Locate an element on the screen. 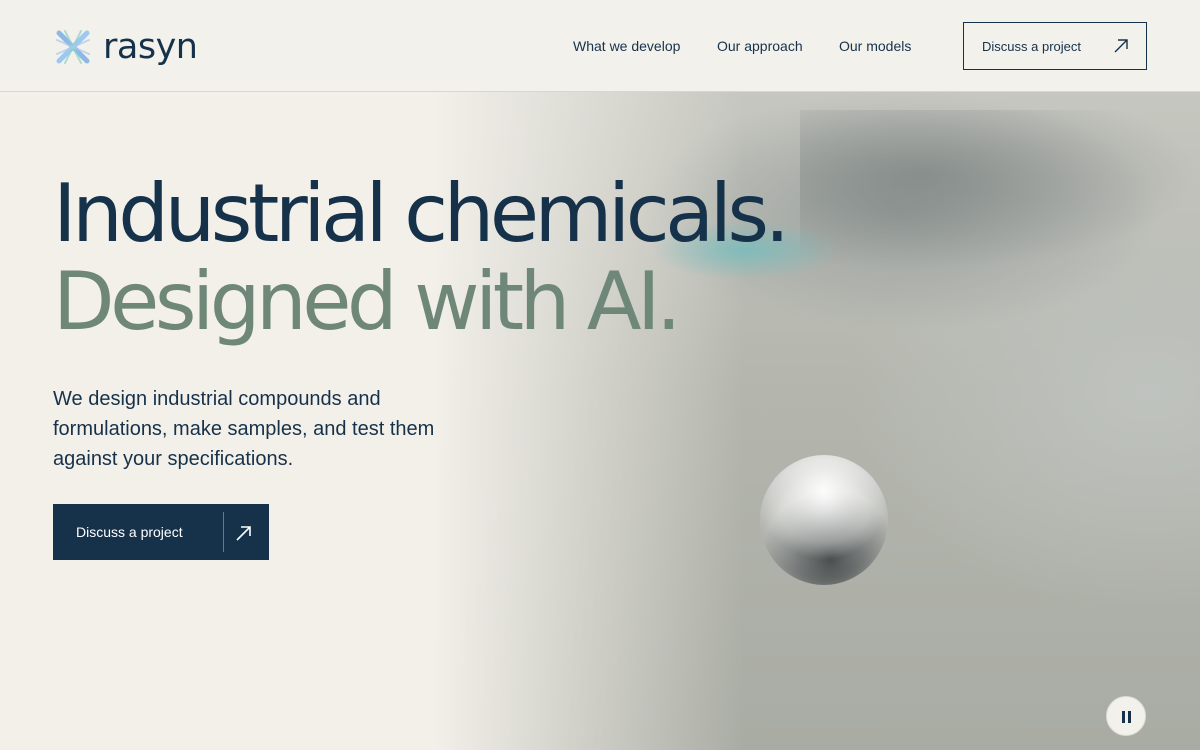 The height and width of the screenshot is (750, 1200). hero-cta-divider is located at coordinates (223, 532).